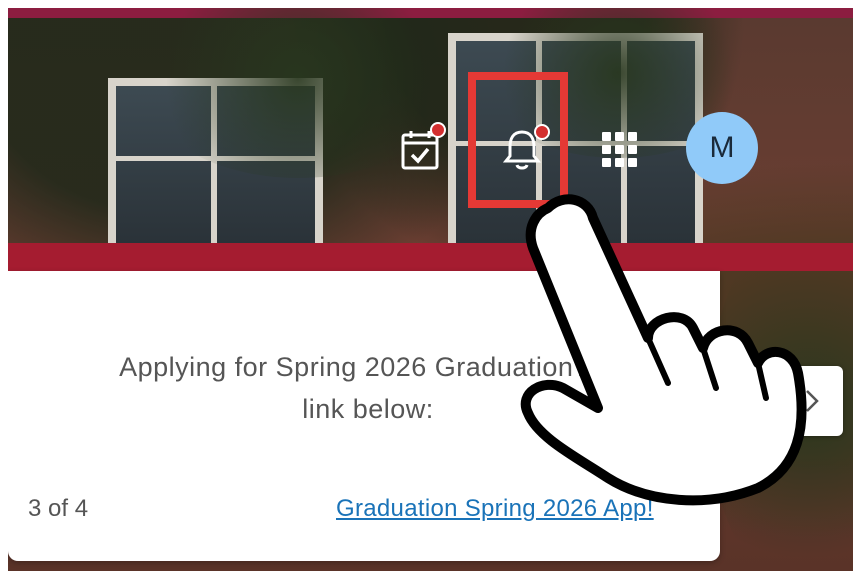  I want to click on next-announcement-button, so click(812, 401).